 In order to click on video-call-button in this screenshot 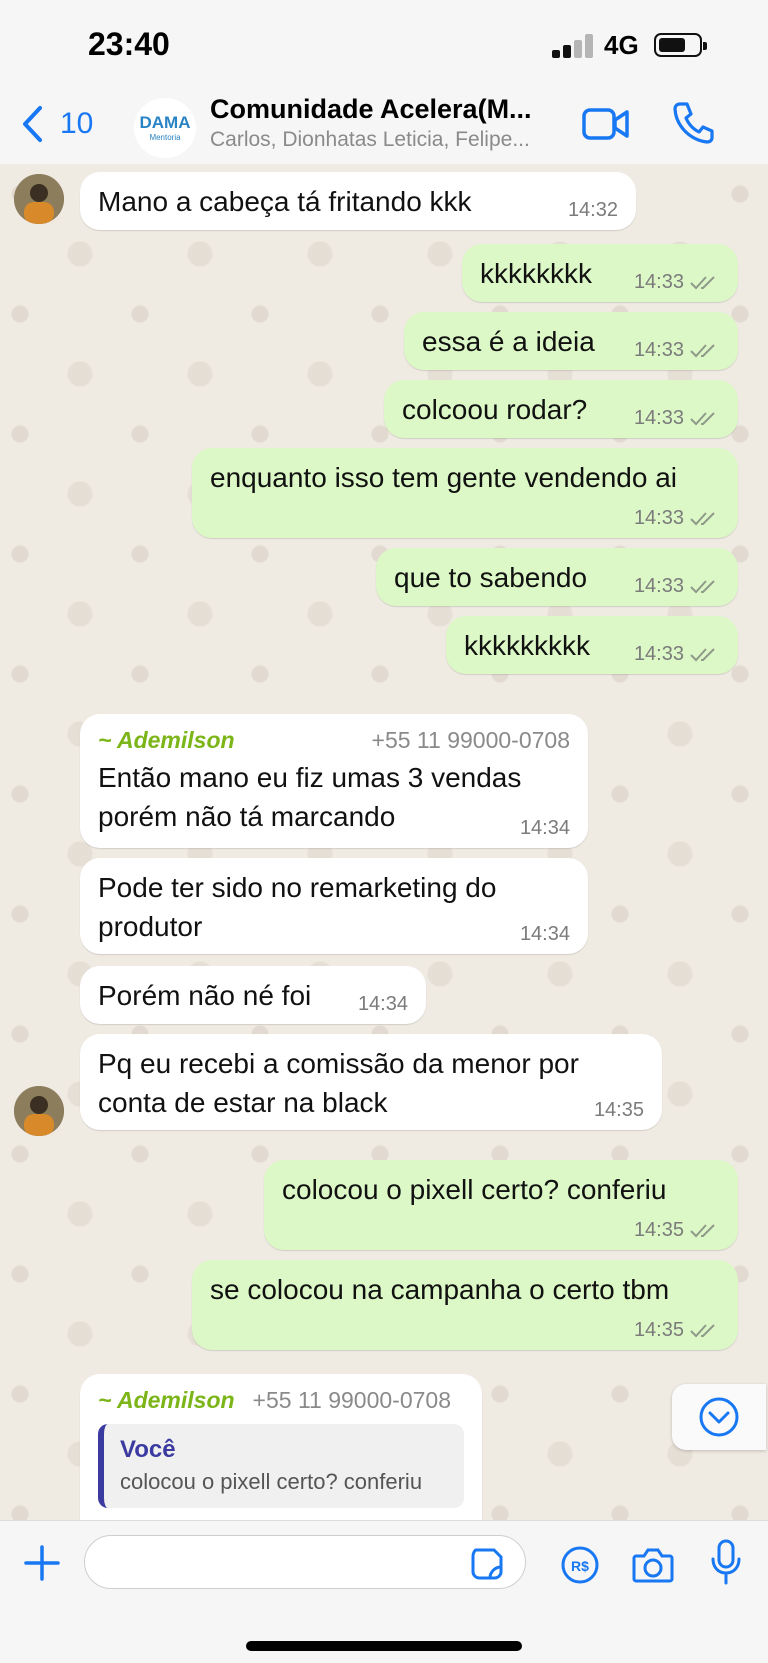, I will do `click(606, 124)`.